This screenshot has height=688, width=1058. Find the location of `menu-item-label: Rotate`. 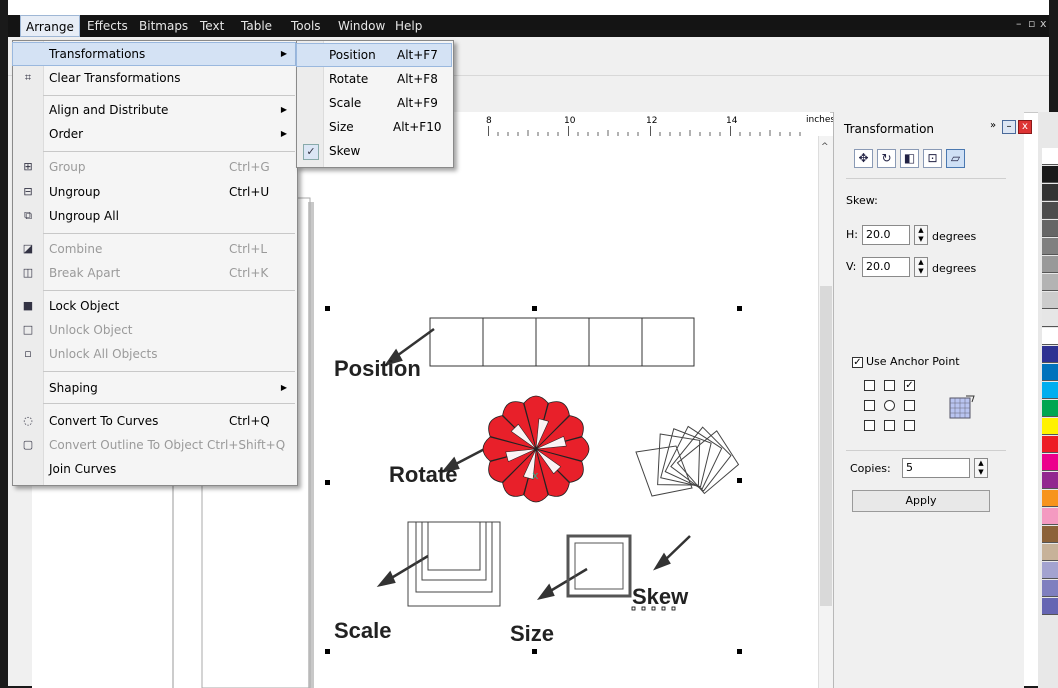

menu-item-label: Rotate is located at coordinates (349, 79).